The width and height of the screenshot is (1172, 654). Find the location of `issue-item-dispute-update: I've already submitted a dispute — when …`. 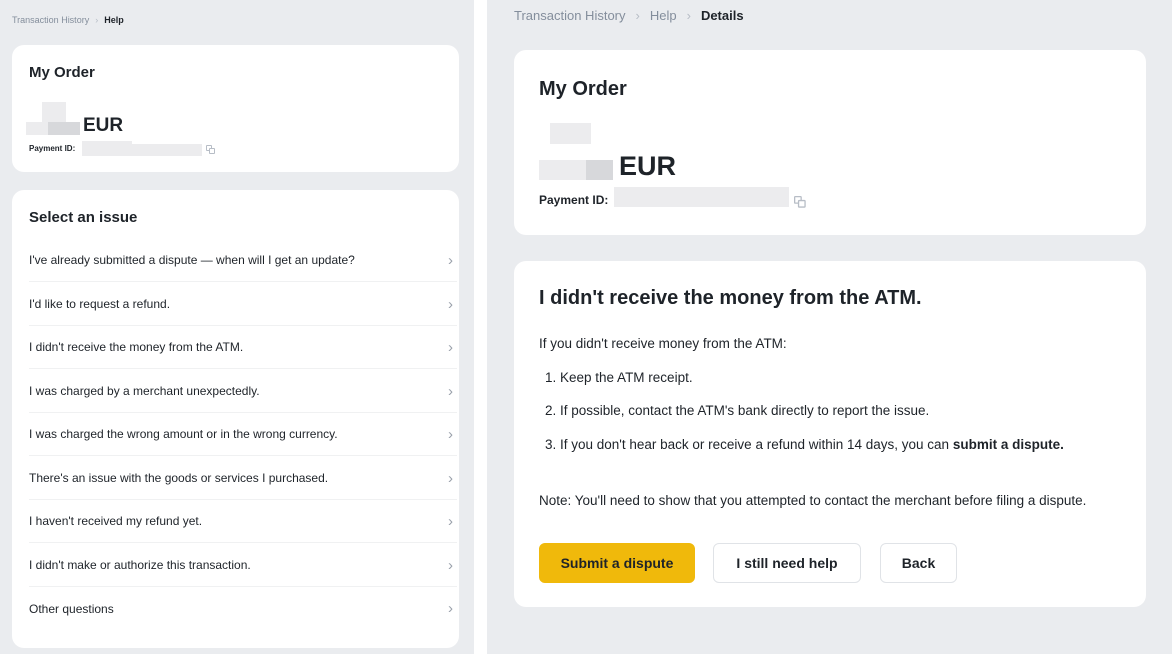

issue-item-dispute-update: I've already submitted a dispute — when … is located at coordinates (243, 260).